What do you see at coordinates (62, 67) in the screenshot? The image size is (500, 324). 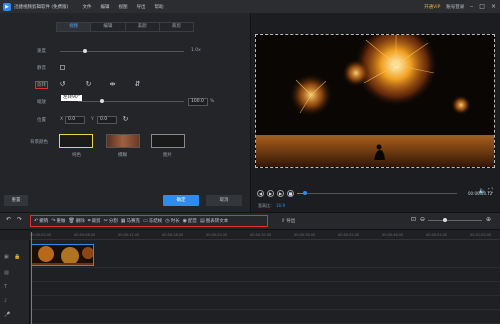 I see `mute-checkbox` at bounding box center [62, 67].